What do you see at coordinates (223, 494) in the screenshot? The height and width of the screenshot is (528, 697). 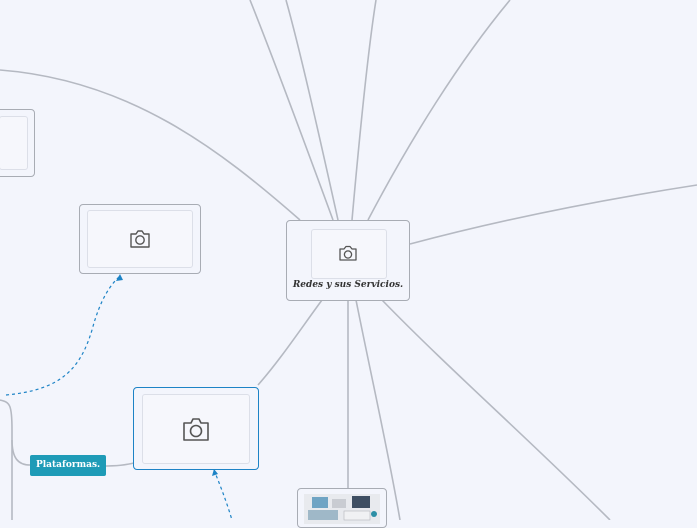 I see `dashed-relation-lower` at bounding box center [223, 494].